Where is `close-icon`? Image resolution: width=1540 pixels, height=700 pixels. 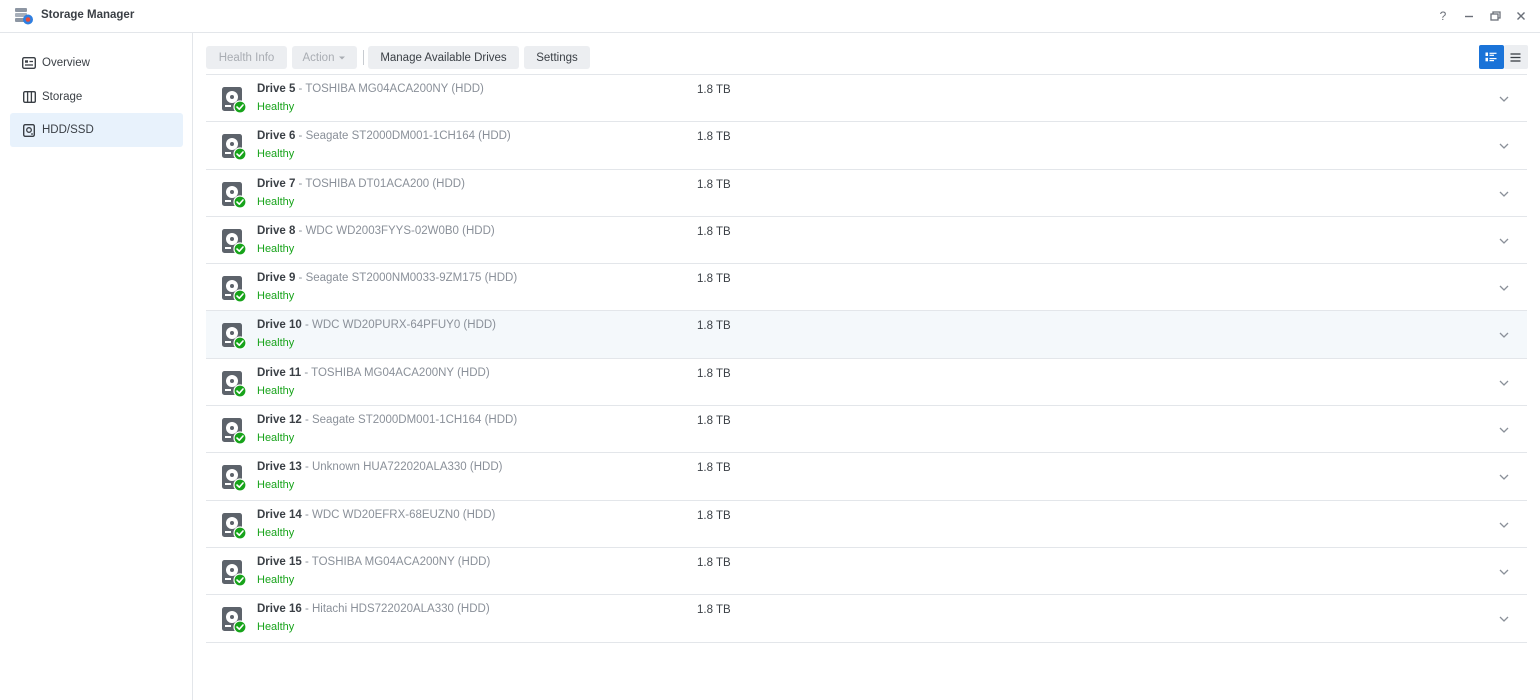
close-icon is located at coordinates (1521, 16).